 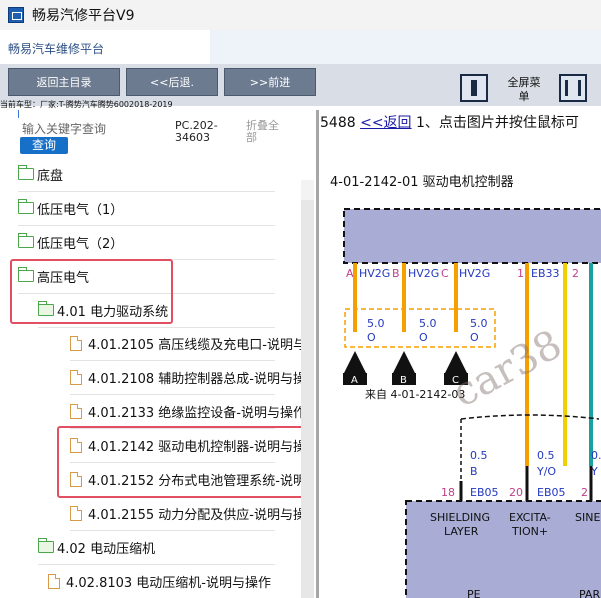 What do you see at coordinates (50, 176) in the screenshot?
I see `tree-item-label: 底盘` at bounding box center [50, 176].